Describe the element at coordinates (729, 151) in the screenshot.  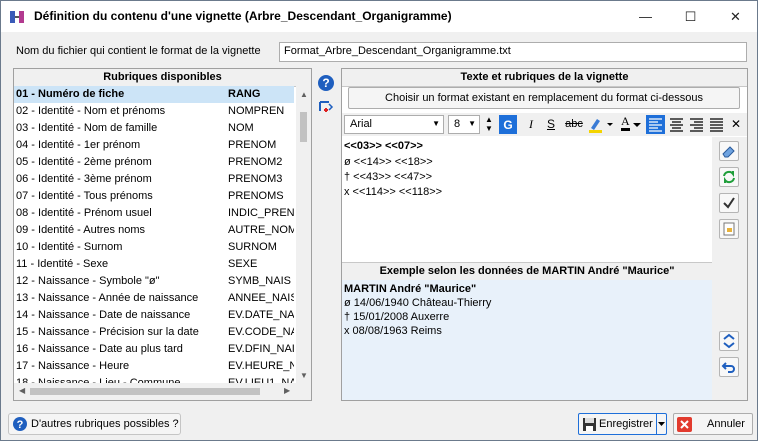
I see `eraser-button` at that location.